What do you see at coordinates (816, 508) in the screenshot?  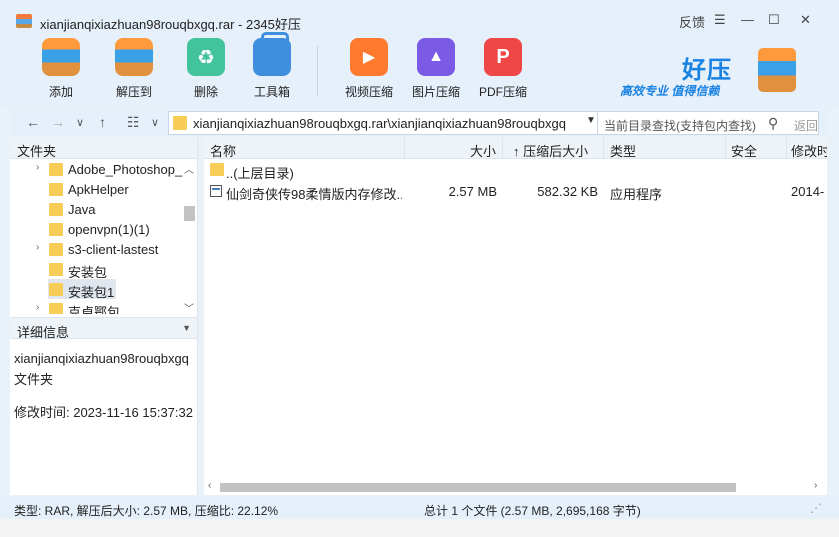 I see `resize-grip-icon: ⋰` at bounding box center [816, 508].